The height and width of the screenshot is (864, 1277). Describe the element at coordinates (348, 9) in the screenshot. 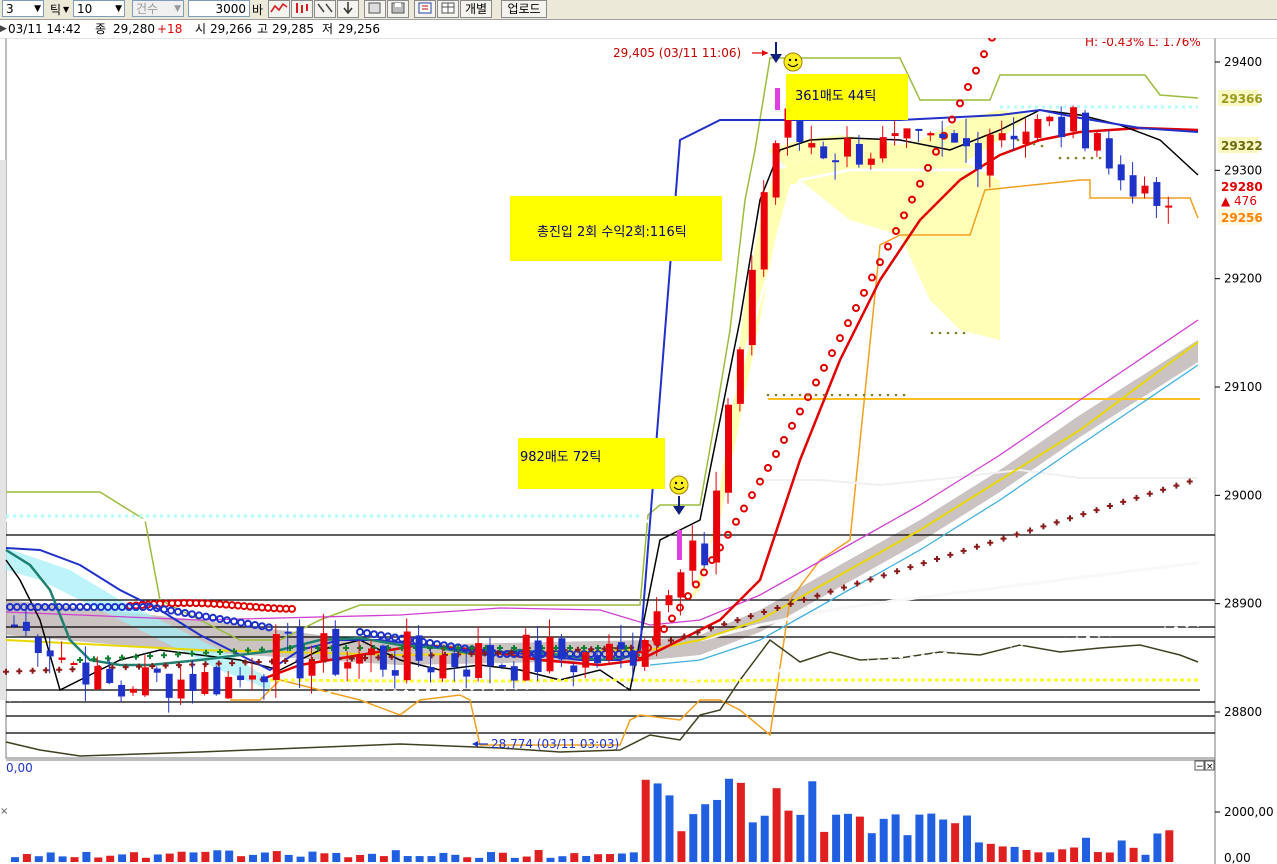

I see `arrow-down-icon` at that location.